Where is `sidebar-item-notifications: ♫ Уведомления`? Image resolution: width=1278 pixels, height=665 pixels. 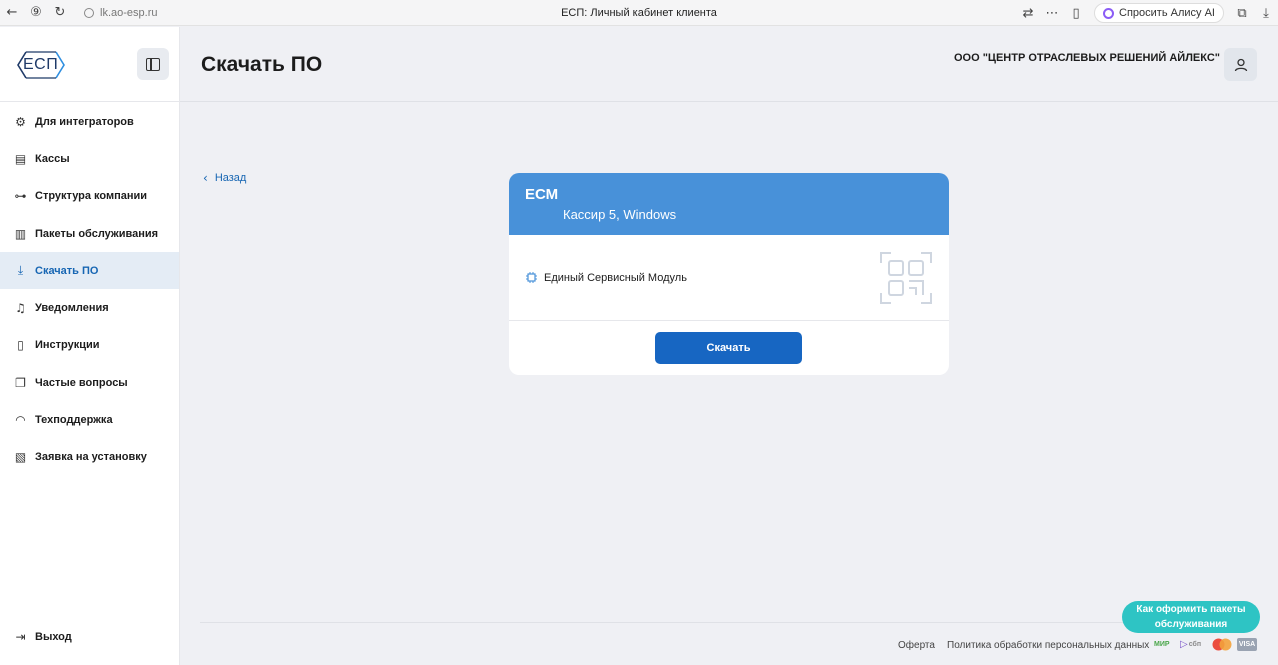 sidebar-item-notifications: ♫ Уведомления is located at coordinates (89, 307).